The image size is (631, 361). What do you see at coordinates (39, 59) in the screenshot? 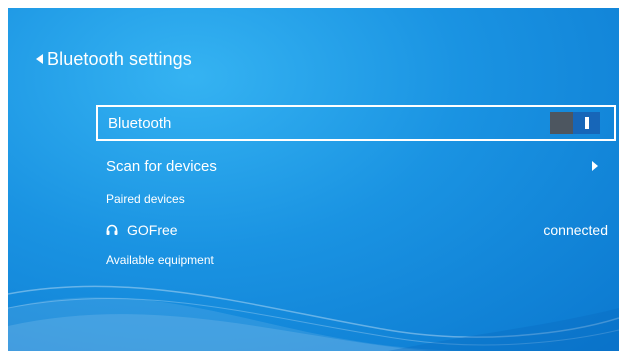
I see `triangle-left-icon` at bounding box center [39, 59].